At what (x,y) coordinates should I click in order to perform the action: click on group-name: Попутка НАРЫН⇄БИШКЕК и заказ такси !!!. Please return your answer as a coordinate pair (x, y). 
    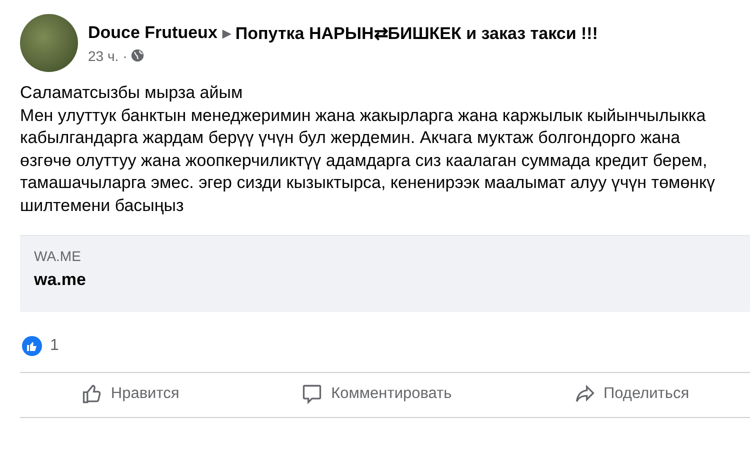
    Looking at the image, I should click on (416, 33).